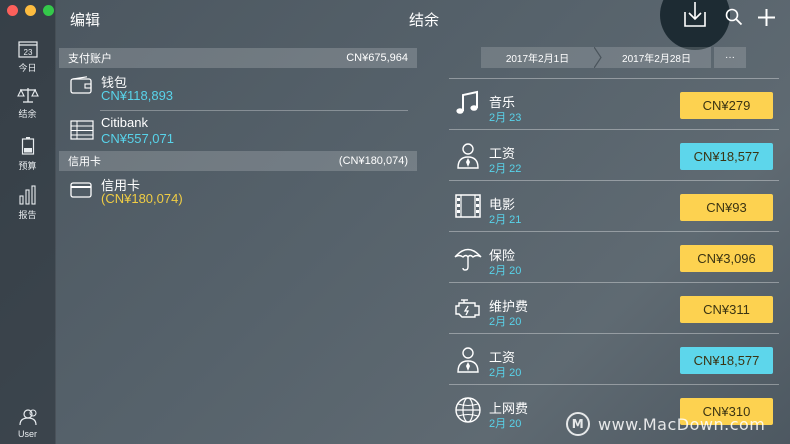 Image resolution: width=790 pixels, height=444 pixels. I want to click on section-title: 支付账户, so click(90, 59).